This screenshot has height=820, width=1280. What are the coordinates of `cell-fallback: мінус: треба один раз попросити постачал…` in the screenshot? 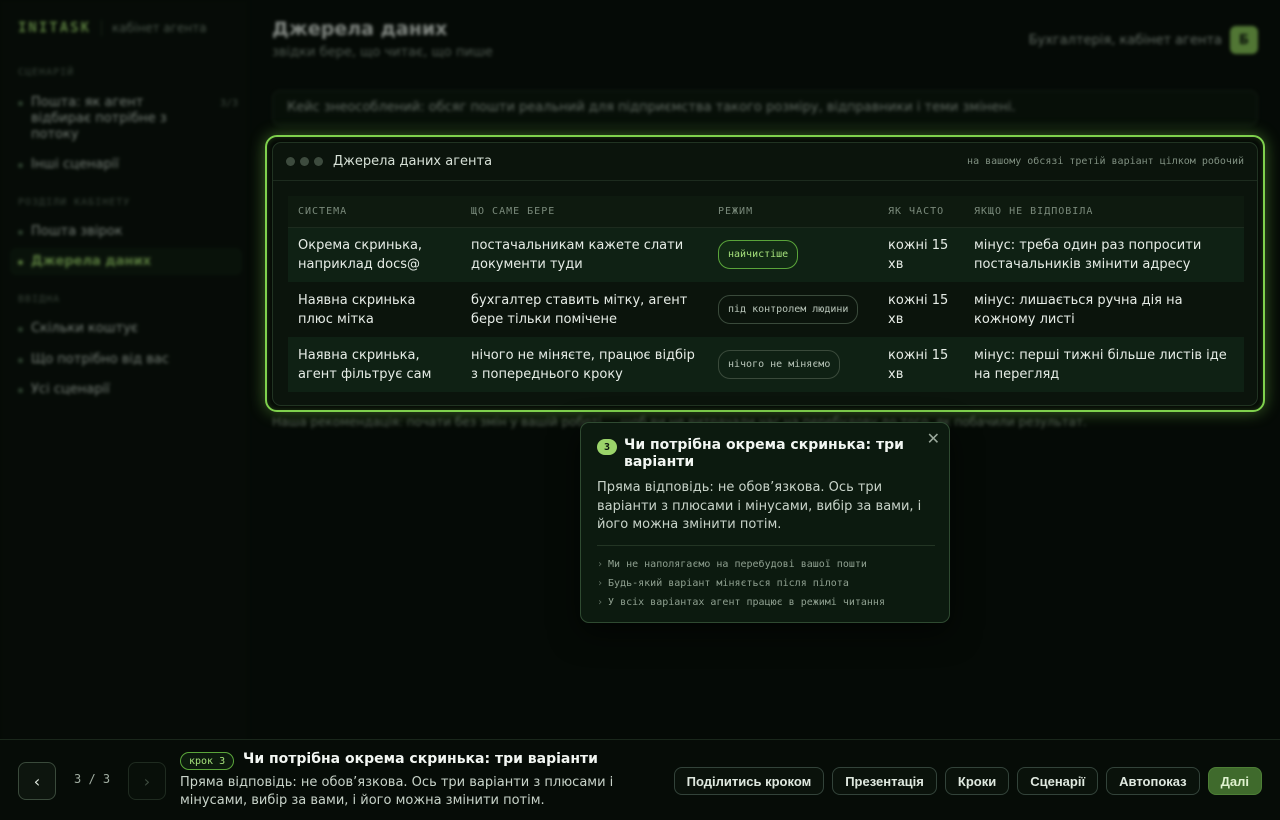 It's located at (1104, 254).